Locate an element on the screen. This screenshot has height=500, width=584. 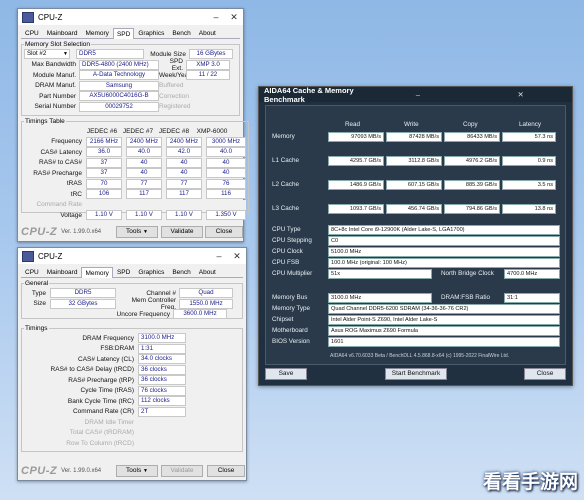
cpu-stepping-label: CPU Stepping is located at coordinates (292, 240).